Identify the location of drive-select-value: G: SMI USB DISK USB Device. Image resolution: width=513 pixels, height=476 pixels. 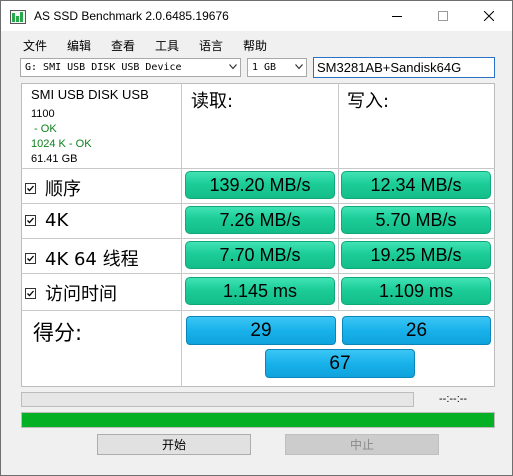
(103, 67).